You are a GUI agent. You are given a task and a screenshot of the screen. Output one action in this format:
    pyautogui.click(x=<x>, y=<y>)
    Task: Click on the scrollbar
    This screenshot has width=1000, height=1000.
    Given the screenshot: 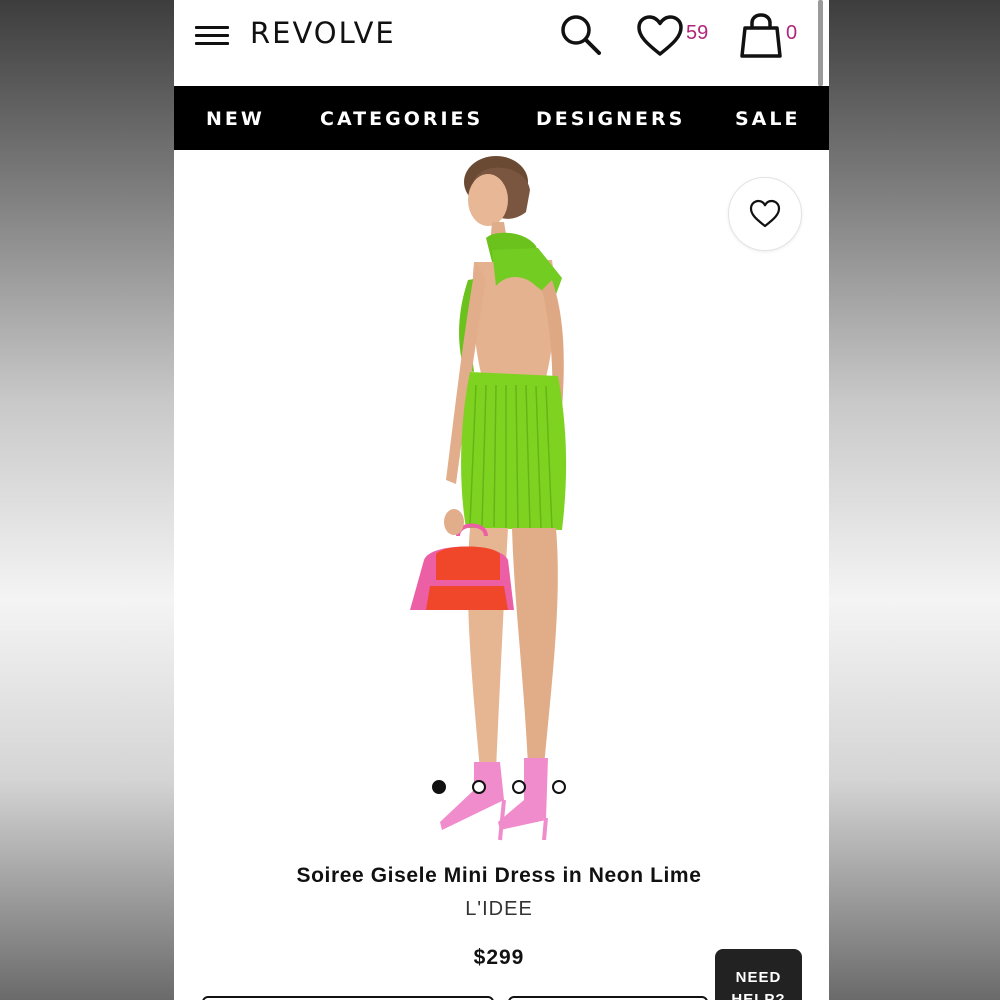 What is the action you would take?
    pyautogui.click(x=820, y=43)
    